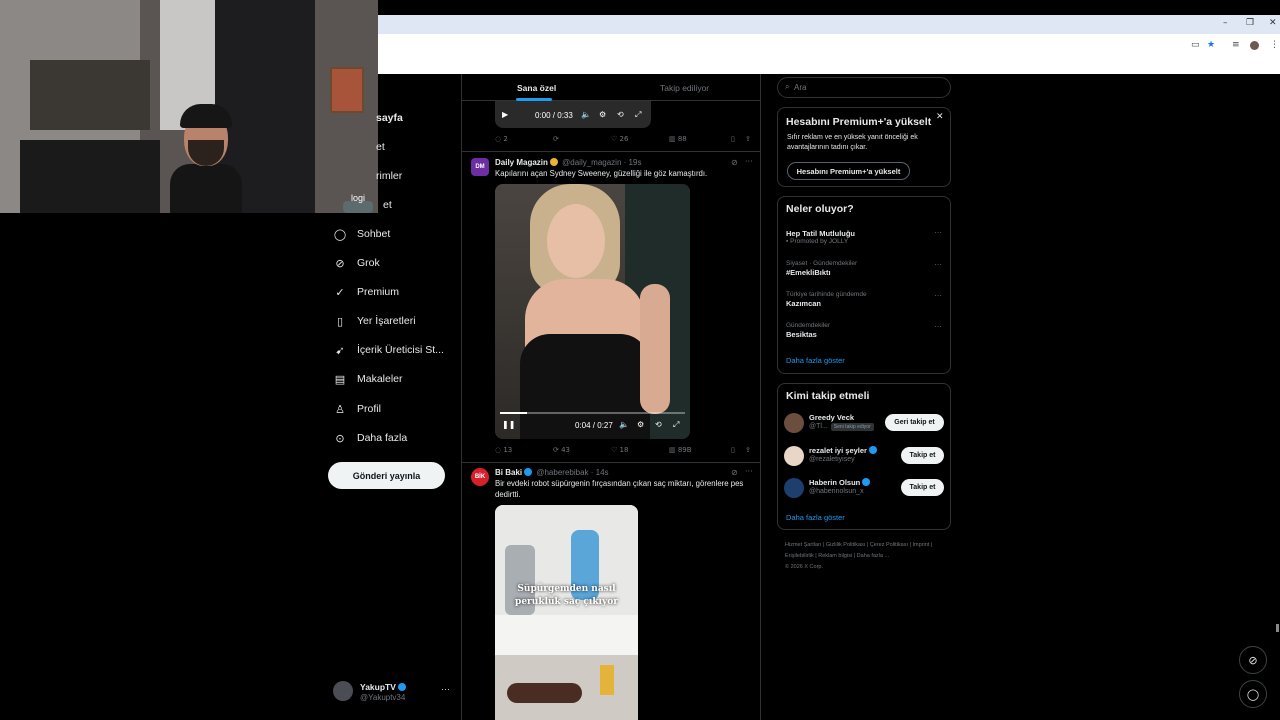 The image size is (1280, 720). I want to click on nav-explore-label: et, so click(380, 147).